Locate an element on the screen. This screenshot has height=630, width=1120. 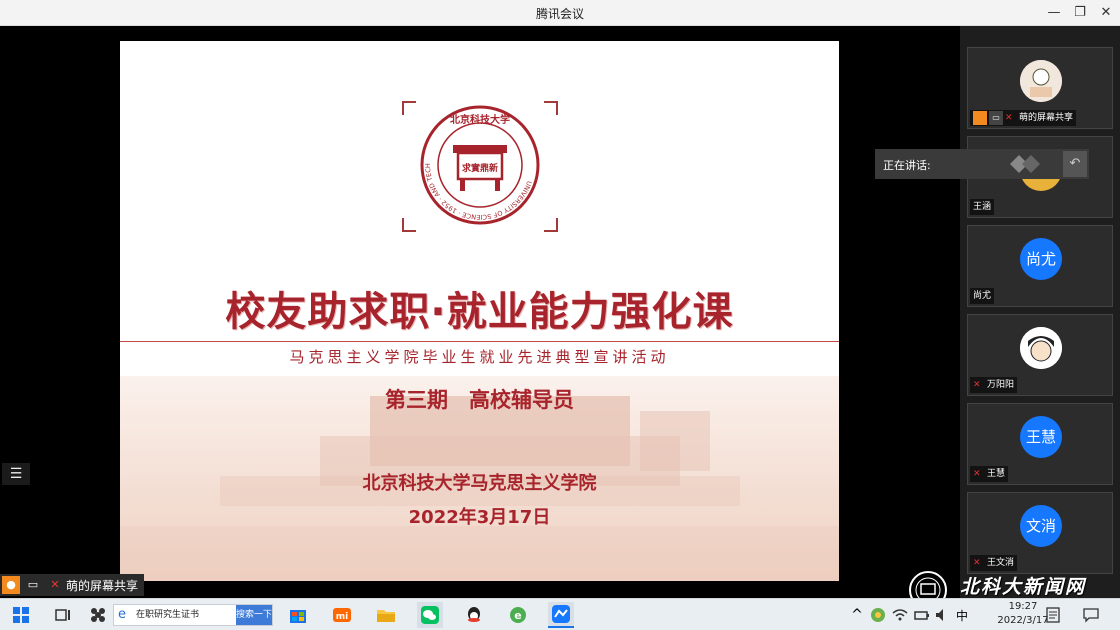
list-menu-icon: ☰ is located at coordinates (16, 474).